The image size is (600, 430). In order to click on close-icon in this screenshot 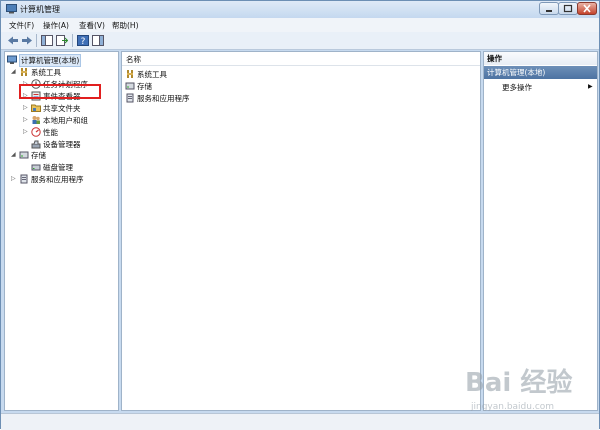, I will do `click(587, 8)`.